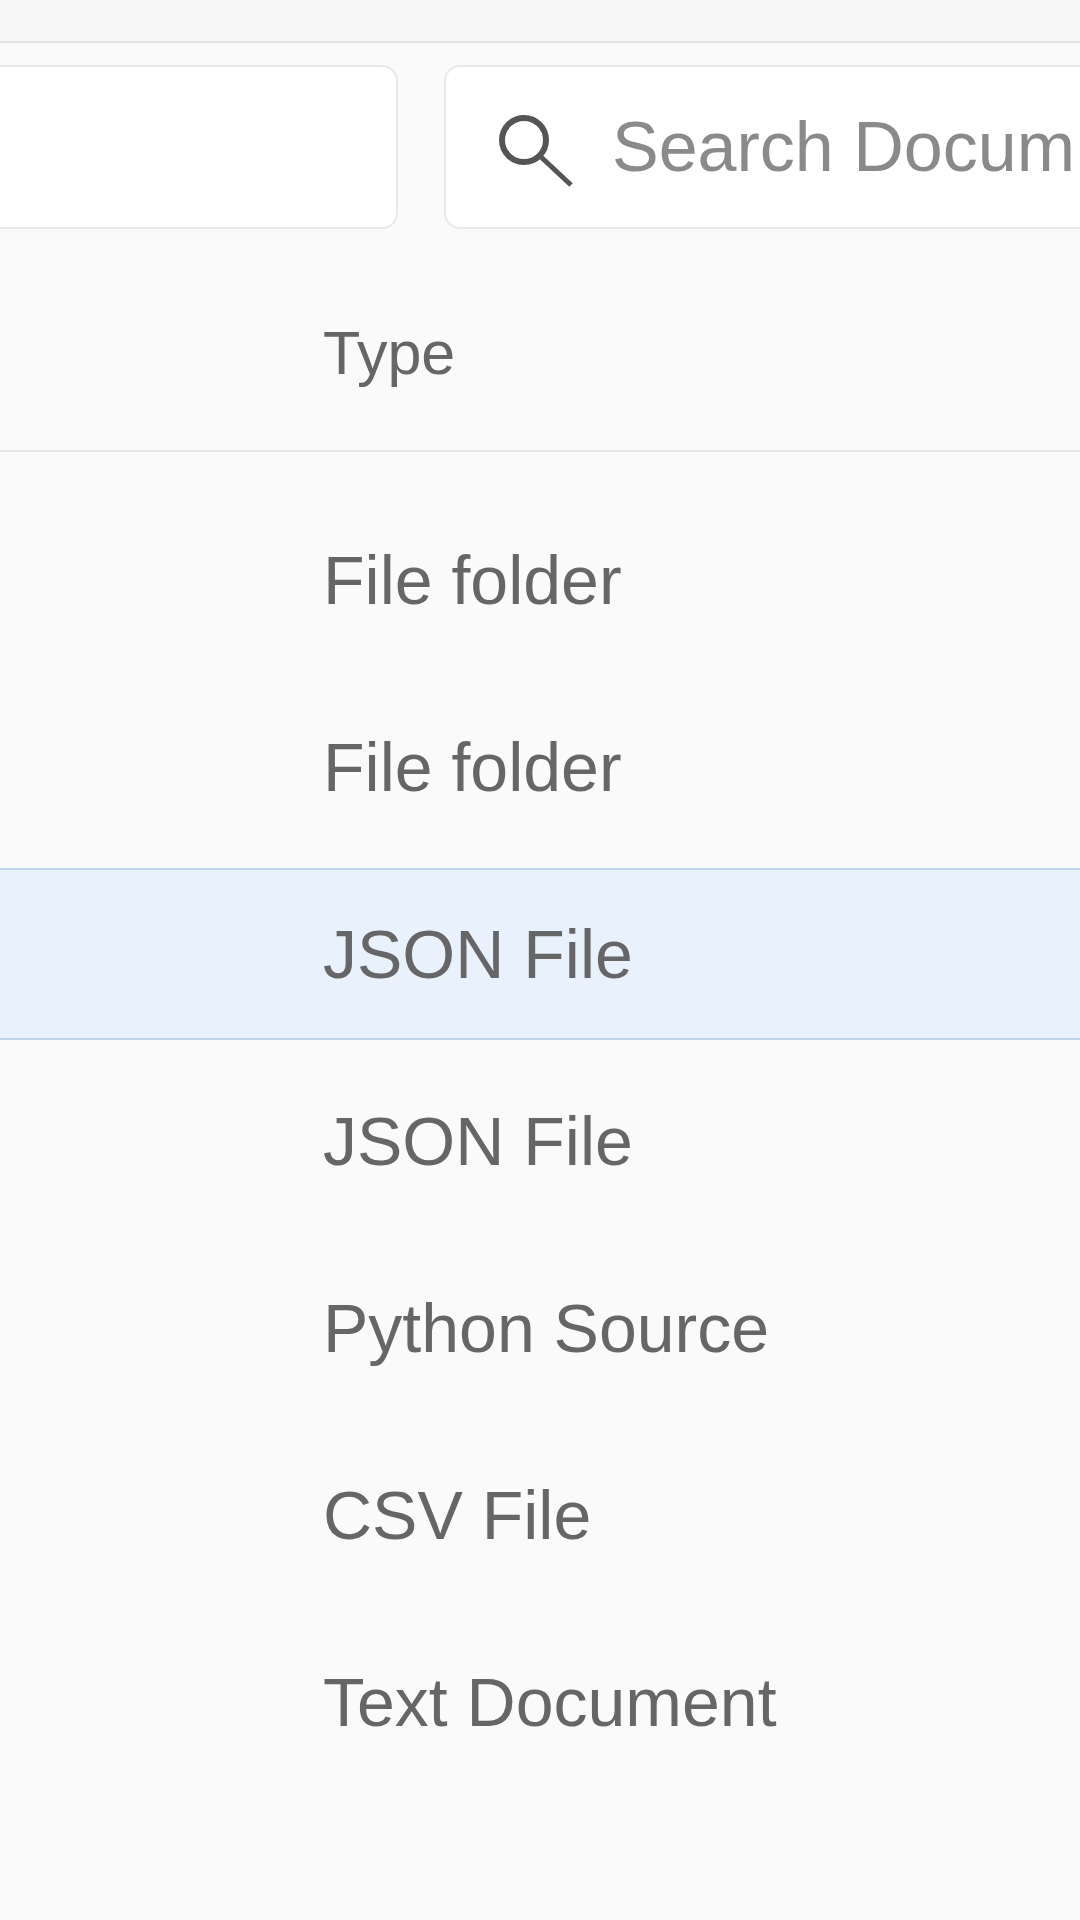 Image resolution: width=1080 pixels, height=1920 pixels. I want to click on file-row: CSV File, so click(540, 1515).